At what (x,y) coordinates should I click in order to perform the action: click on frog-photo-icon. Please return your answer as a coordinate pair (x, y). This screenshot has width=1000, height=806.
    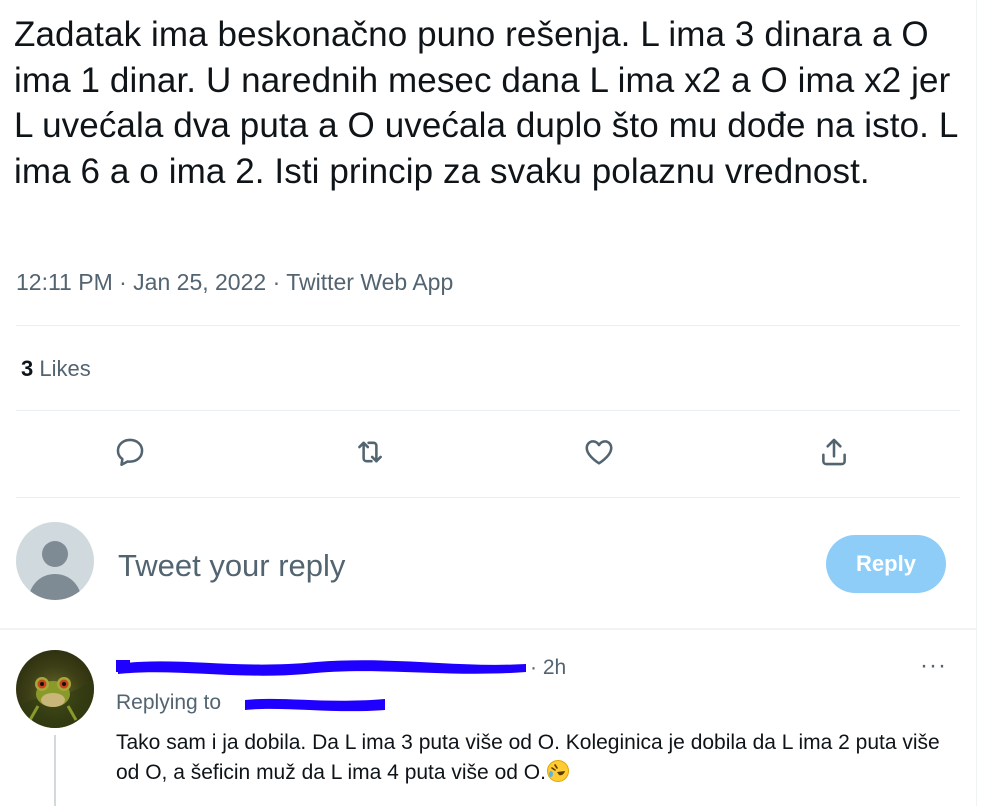
    Looking at the image, I should click on (55, 702).